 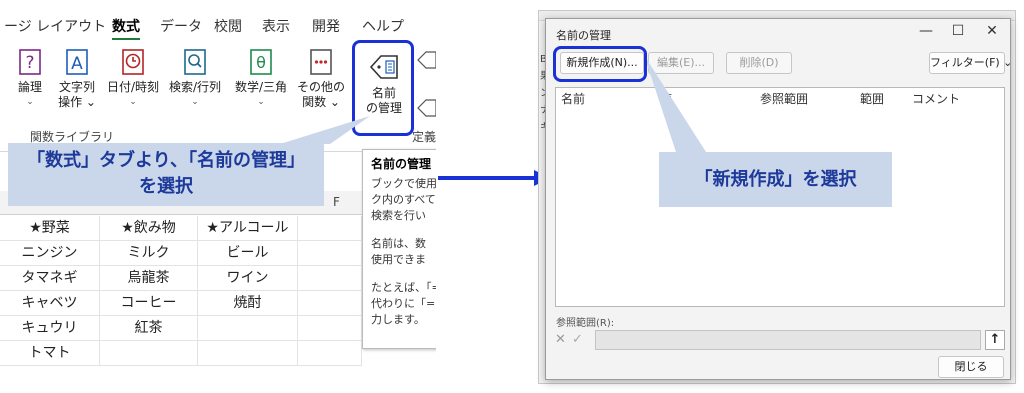 I want to click on theta-icon: θ, so click(x=261, y=62).